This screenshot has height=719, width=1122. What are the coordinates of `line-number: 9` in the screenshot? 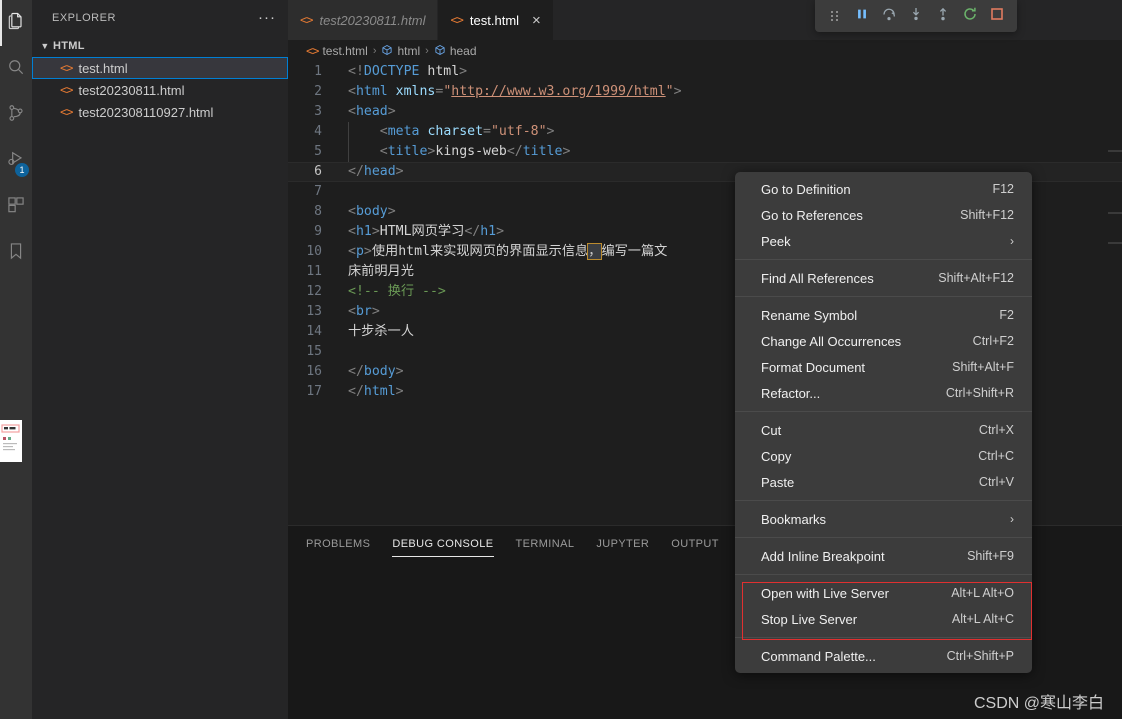 It's located at (318, 231).